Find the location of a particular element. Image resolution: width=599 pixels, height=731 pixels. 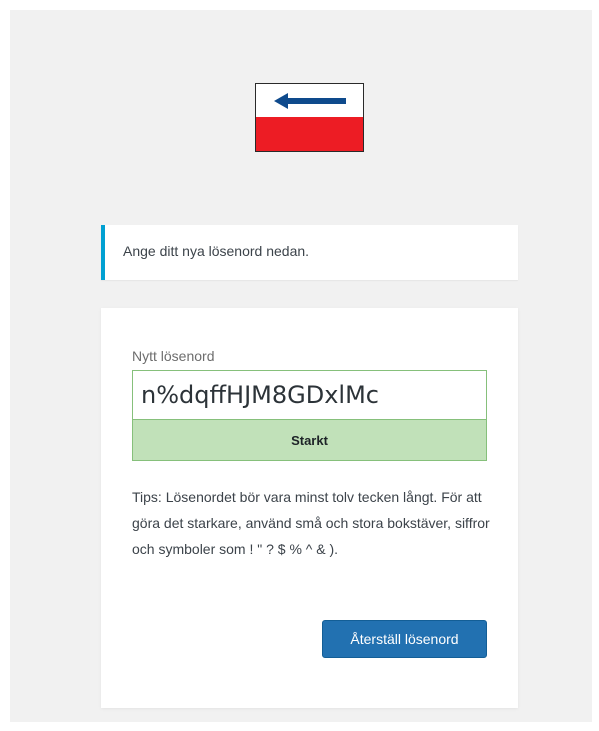

notice-text: Ange ditt nya lösenord nedan. is located at coordinates (216, 251).